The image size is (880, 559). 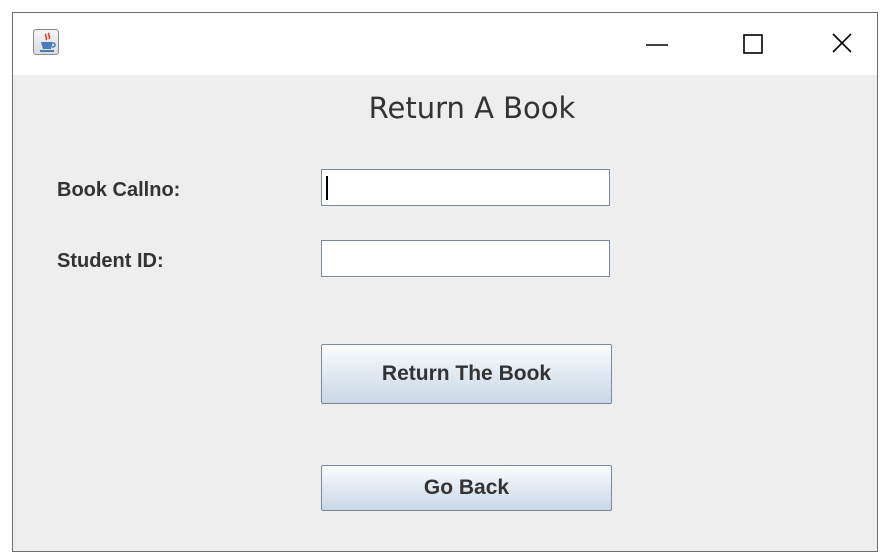 What do you see at coordinates (327, 188) in the screenshot?
I see `text-caret` at bounding box center [327, 188].